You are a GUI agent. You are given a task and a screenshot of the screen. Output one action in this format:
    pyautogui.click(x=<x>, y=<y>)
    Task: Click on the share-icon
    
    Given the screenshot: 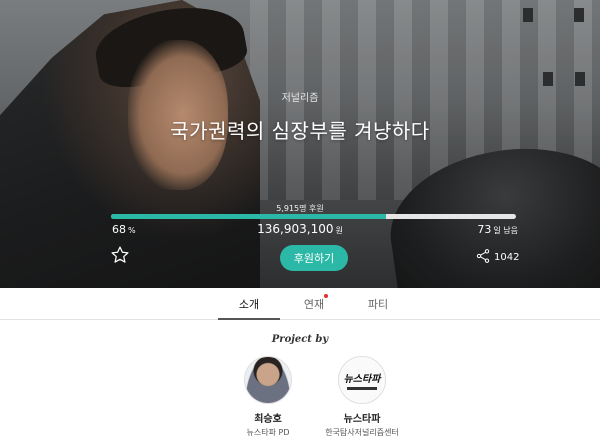 What is the action you would take?
    pyautogui.click(x=483, y=257)
    